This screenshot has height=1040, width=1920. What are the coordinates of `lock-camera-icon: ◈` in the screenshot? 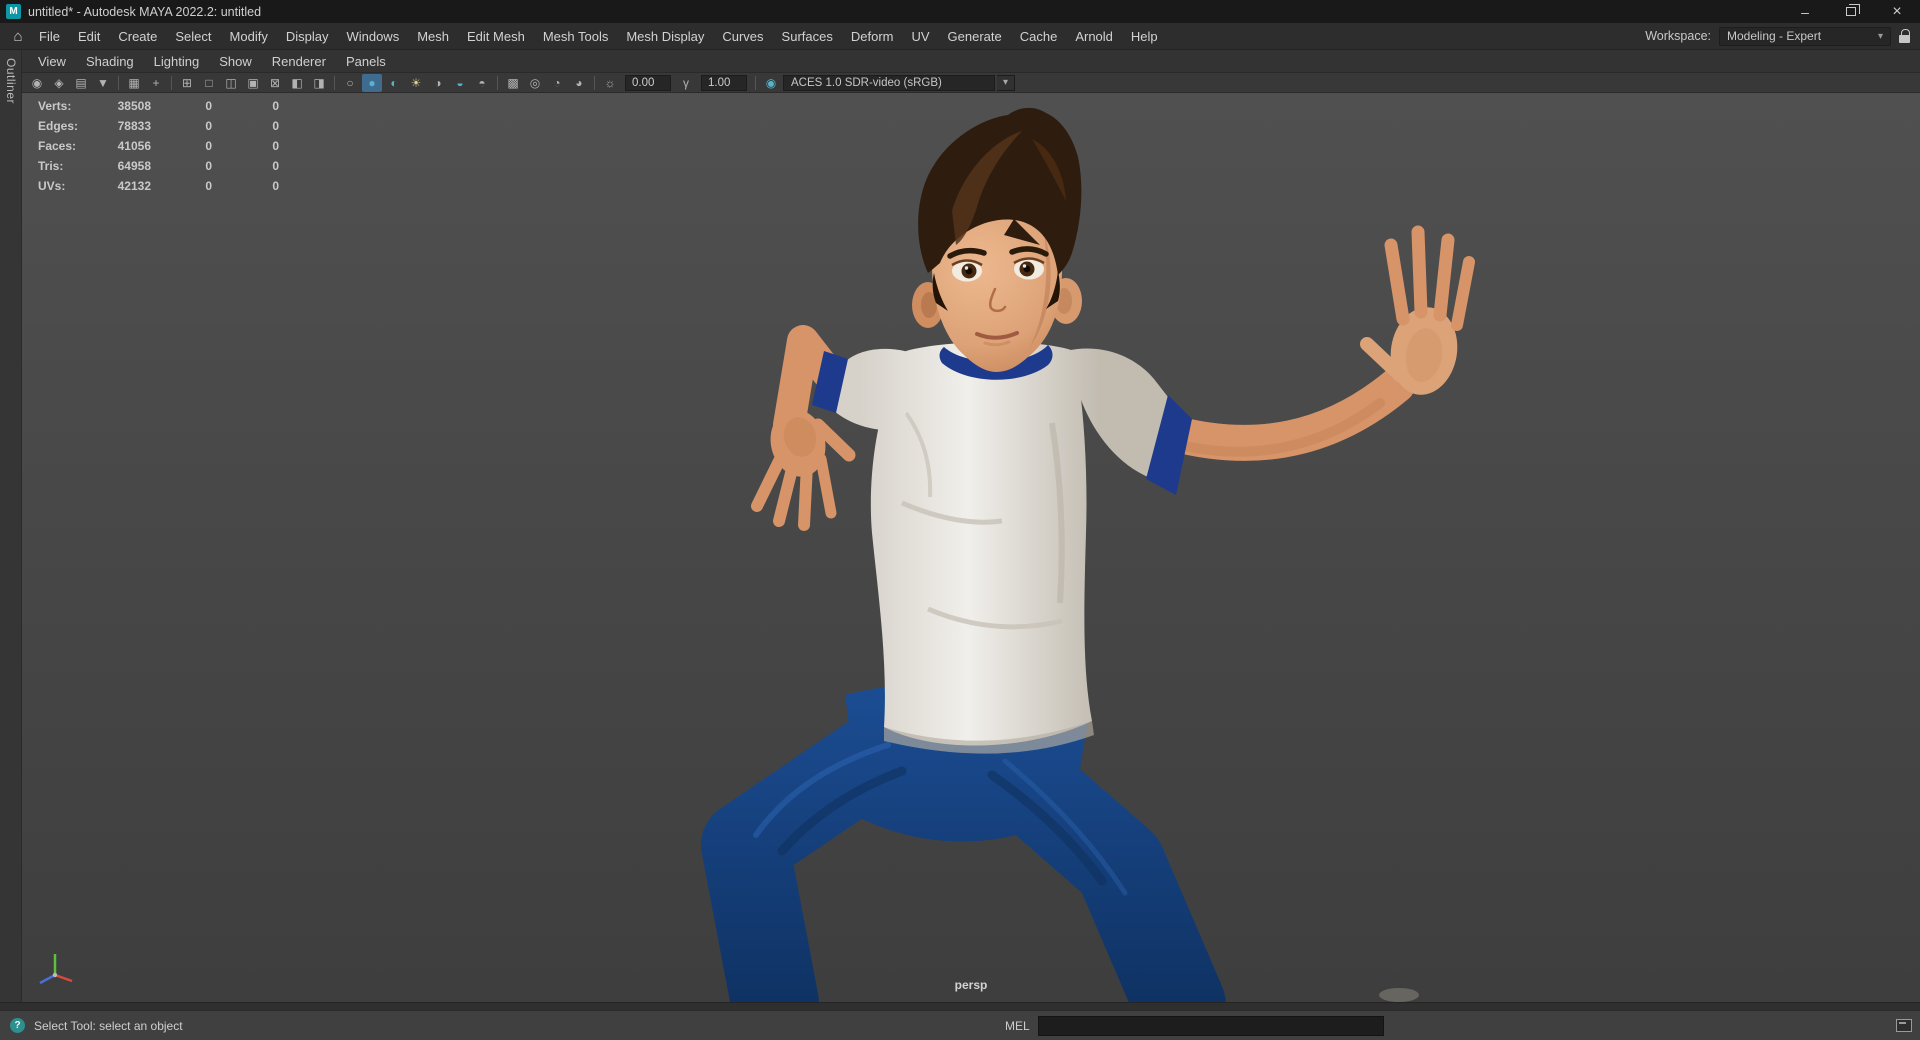 It's located at (59, 82).